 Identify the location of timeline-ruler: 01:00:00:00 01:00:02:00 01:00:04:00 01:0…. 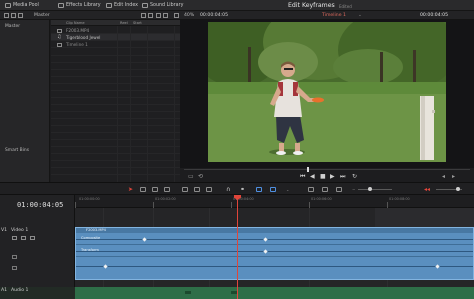
(274, 201).